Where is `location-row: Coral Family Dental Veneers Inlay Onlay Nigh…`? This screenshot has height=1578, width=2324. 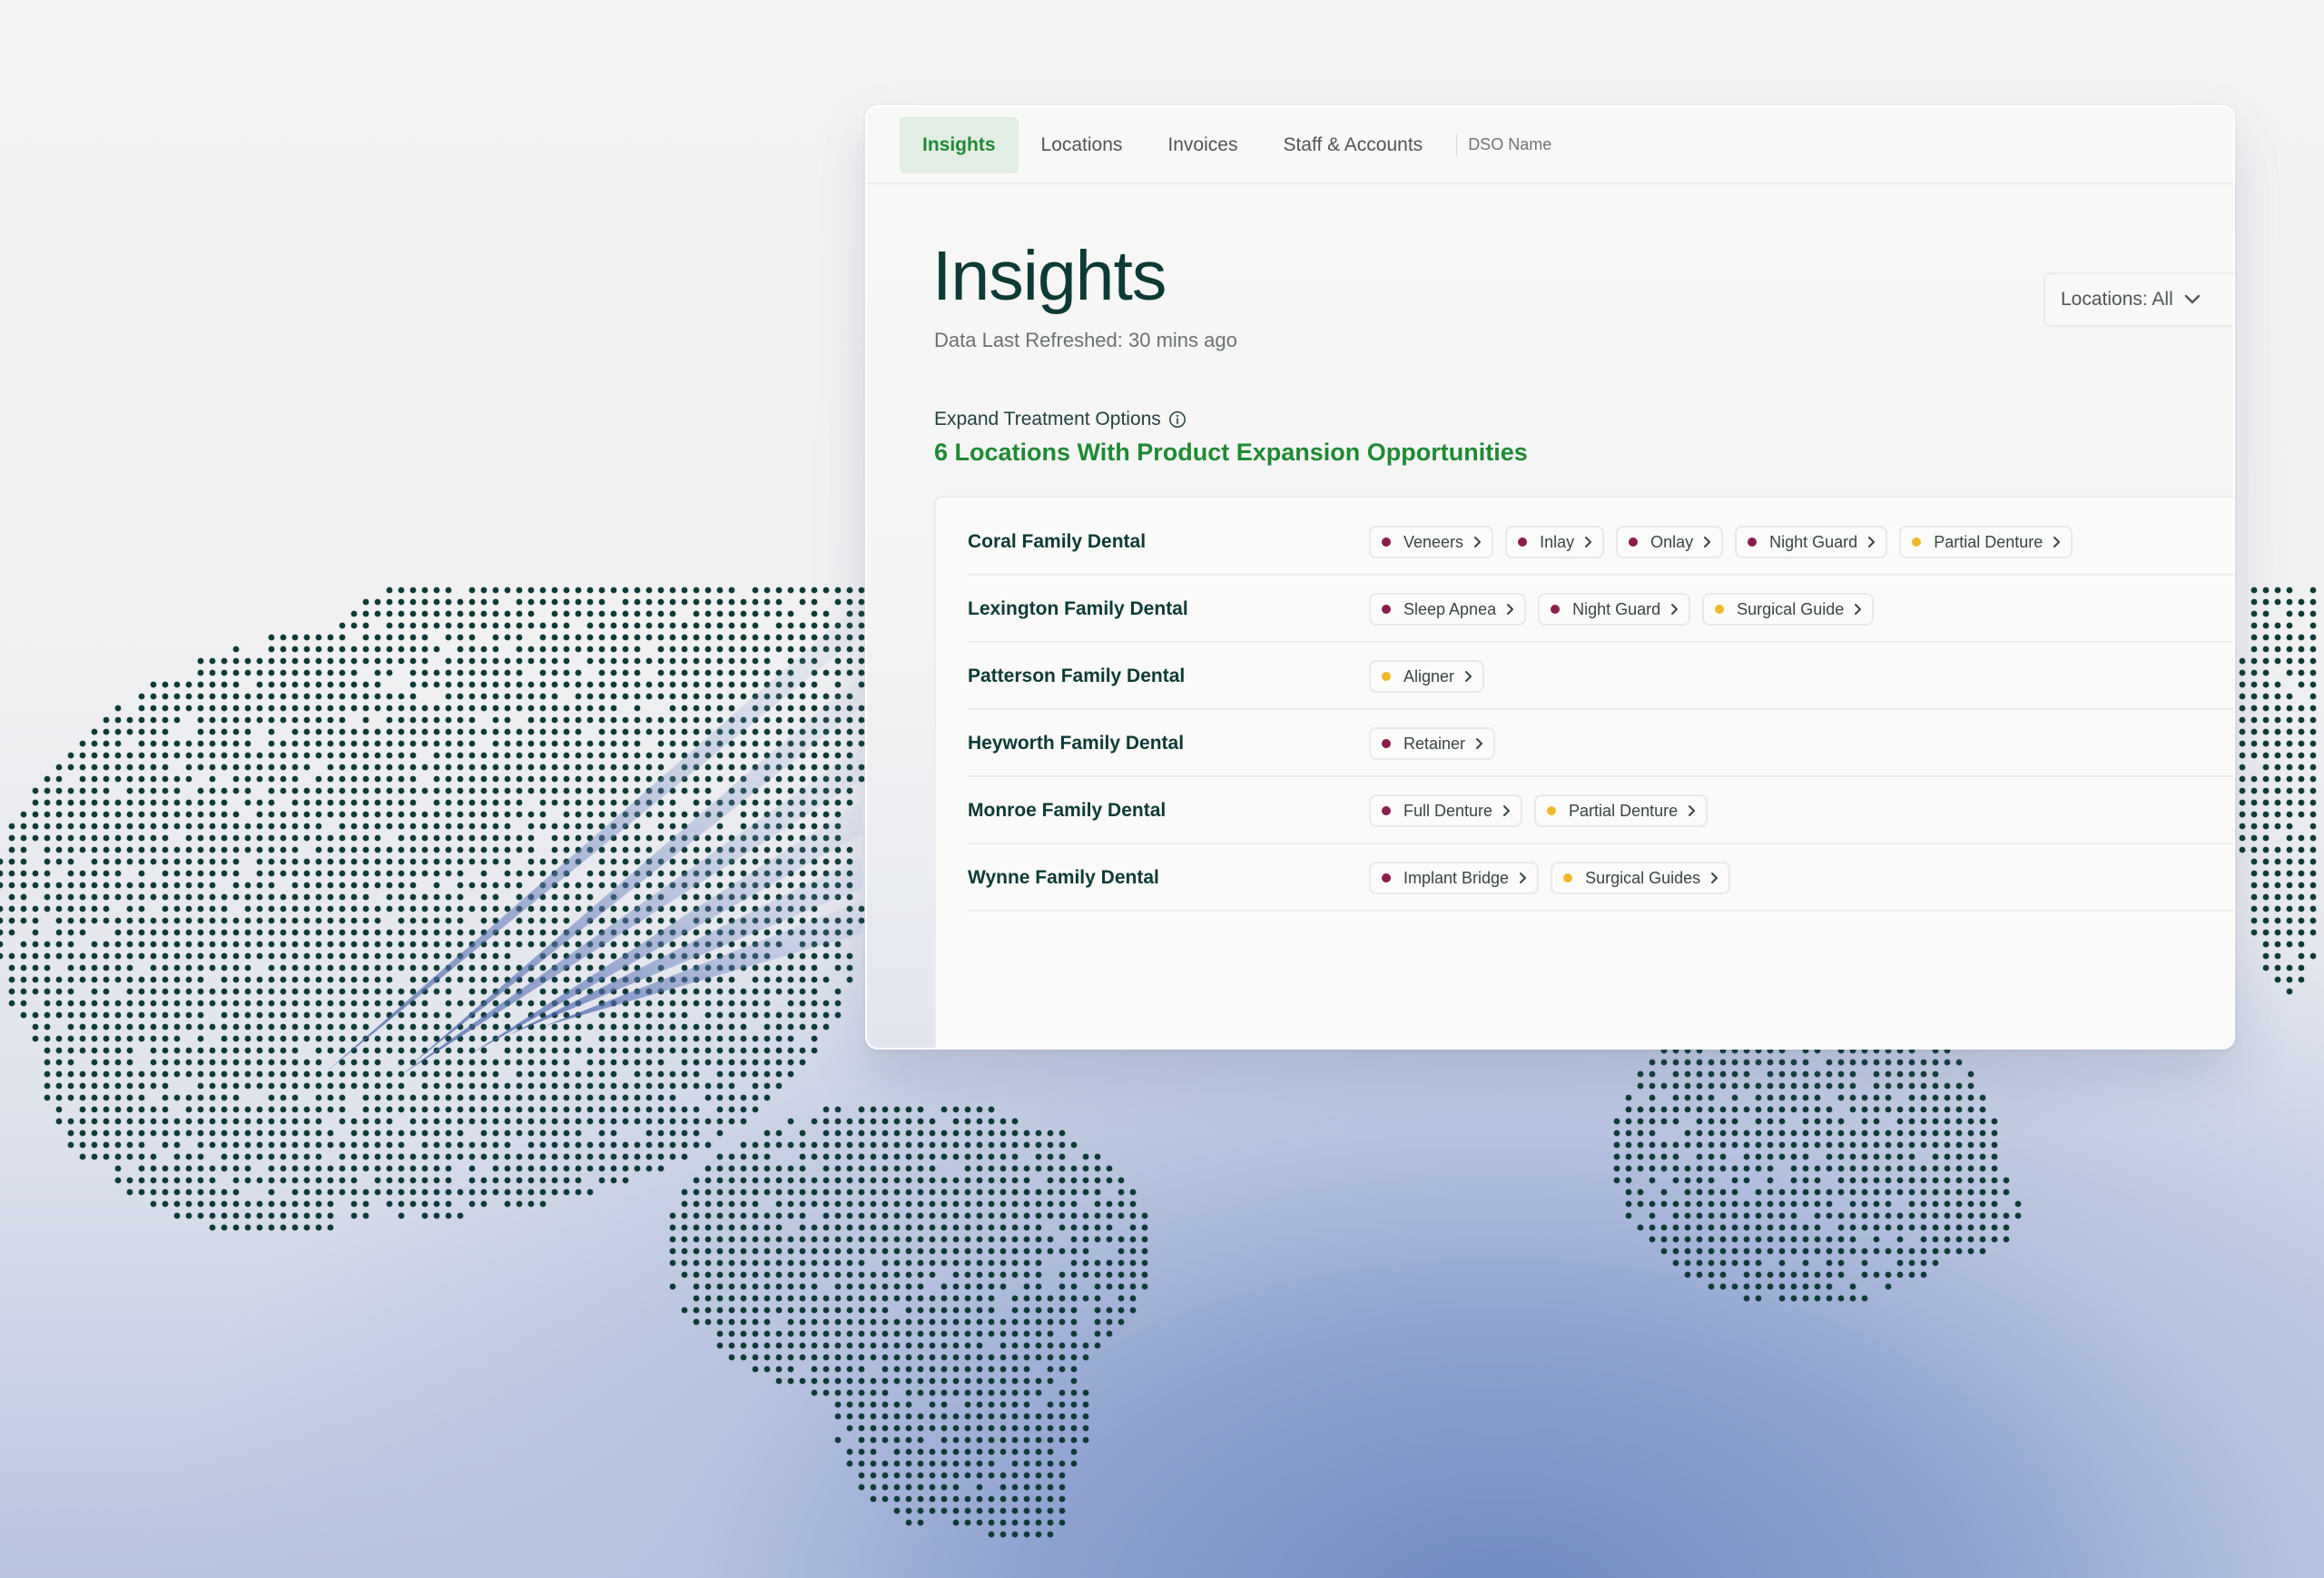 location-row: Coral Family Dental Veneers Inlay Onlay Nigh… is located at coordinates (1600, 542).